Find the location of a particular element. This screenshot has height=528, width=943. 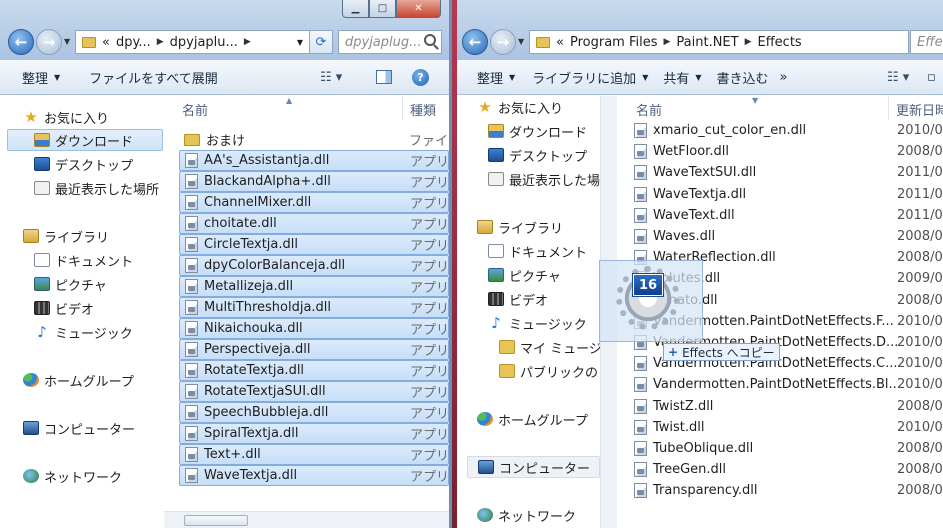

nav-public-music: パブリックのミ is located at coordinates (549, 371).